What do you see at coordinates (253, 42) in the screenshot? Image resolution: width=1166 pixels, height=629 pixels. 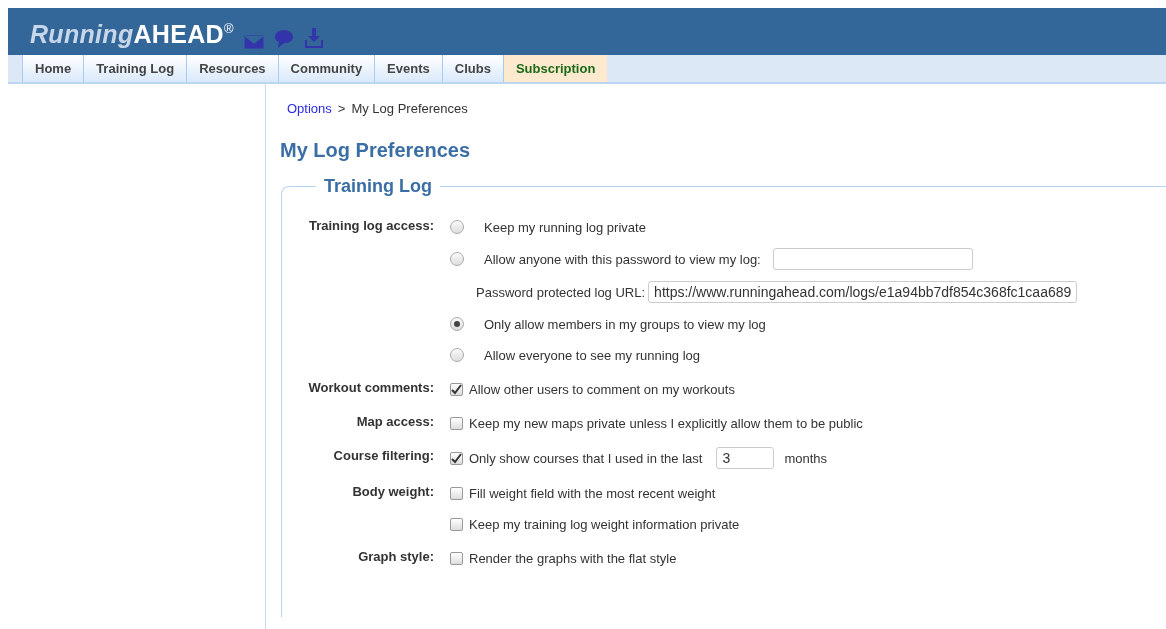 I see `mail-icon` at bounding box center [253, 42].